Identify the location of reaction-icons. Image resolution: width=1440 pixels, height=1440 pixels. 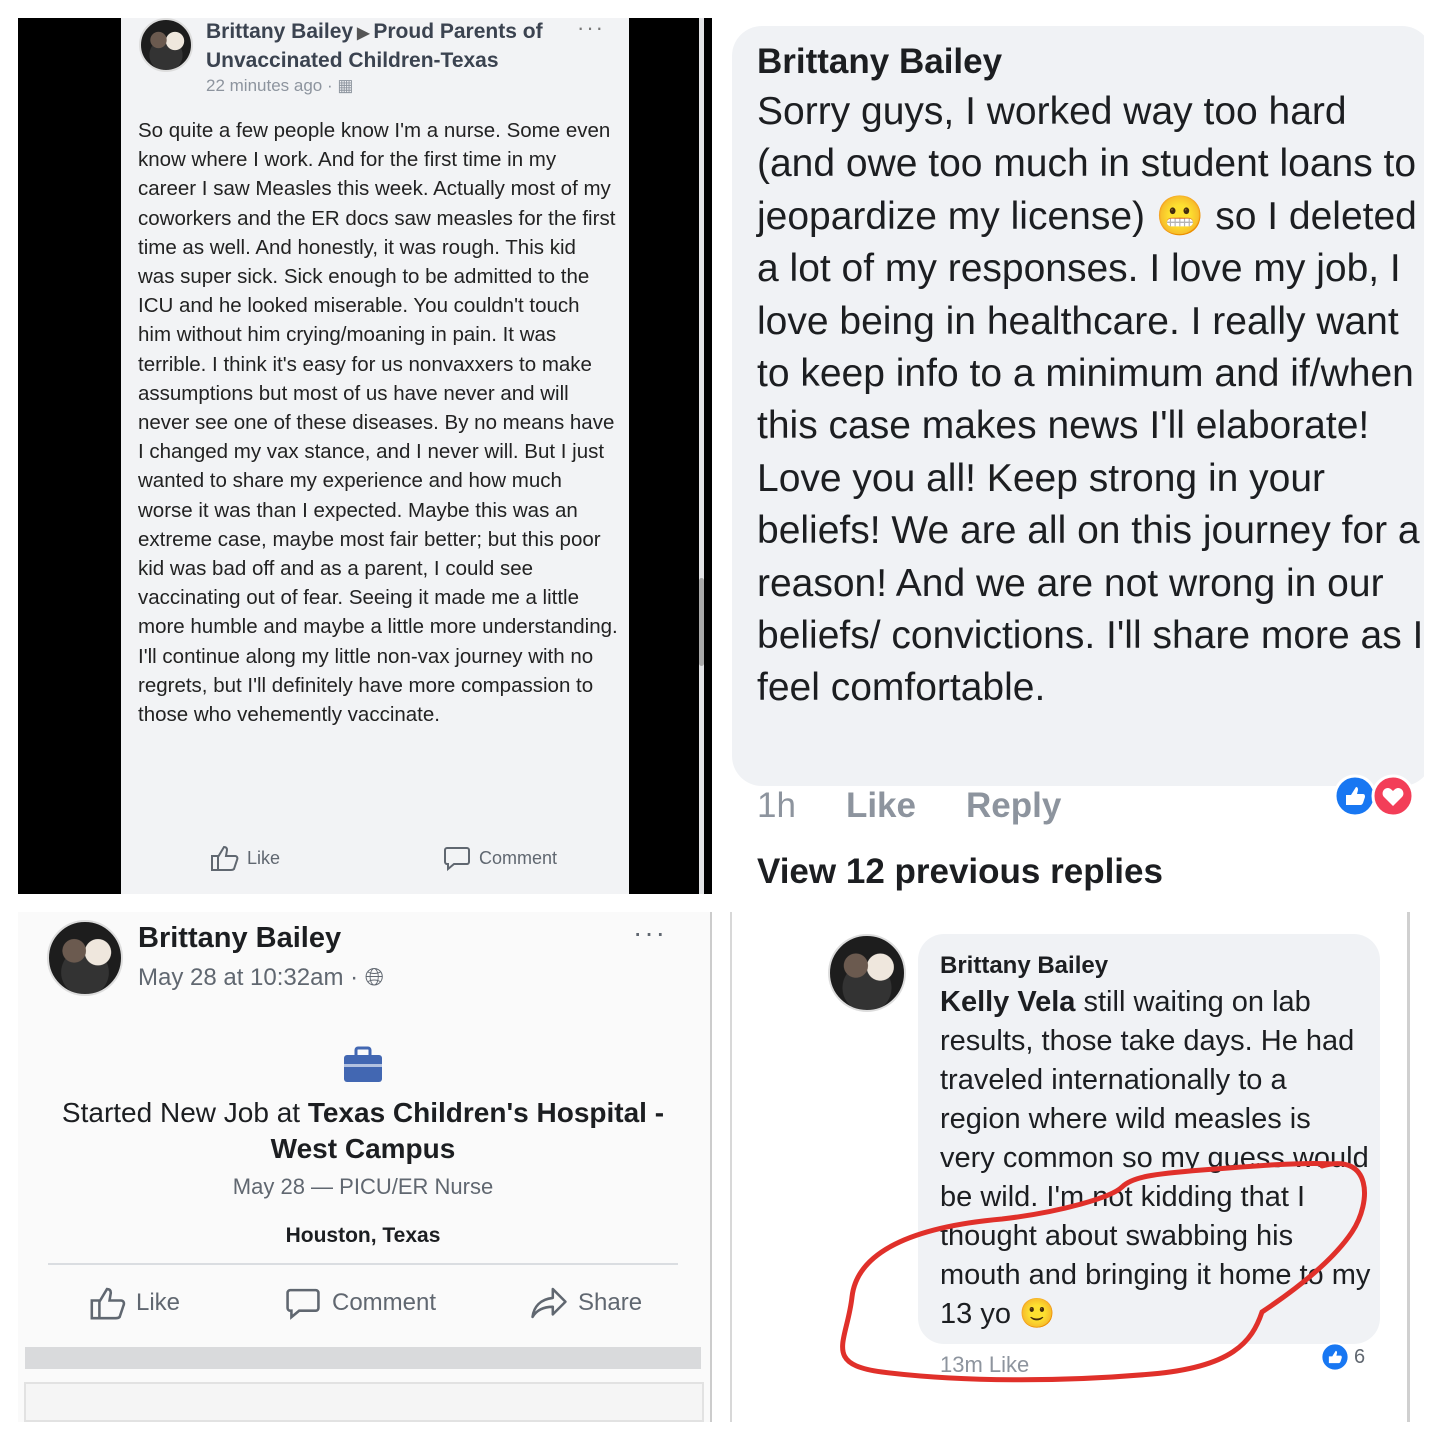
(1374, 796).